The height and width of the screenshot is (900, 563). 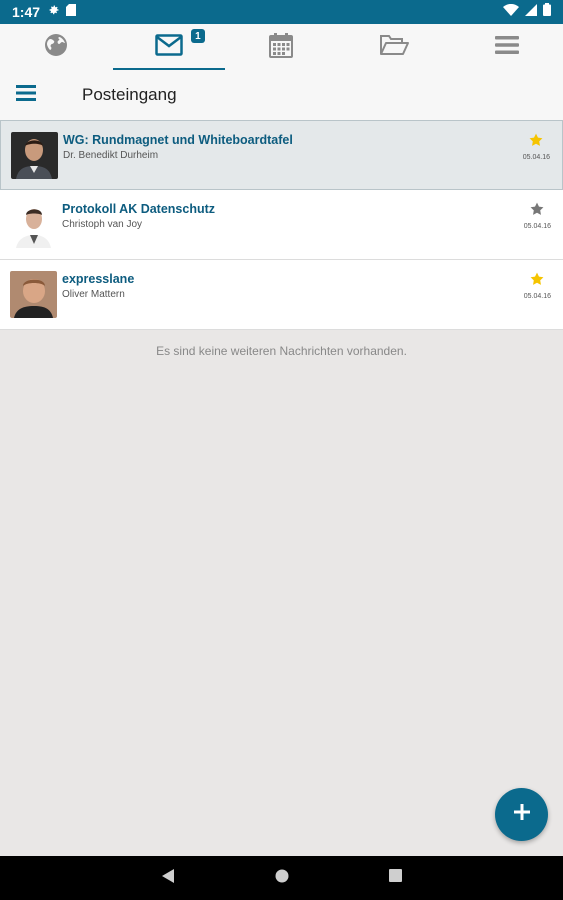 I want to click on plus-icon, so click(x=521, y=814).